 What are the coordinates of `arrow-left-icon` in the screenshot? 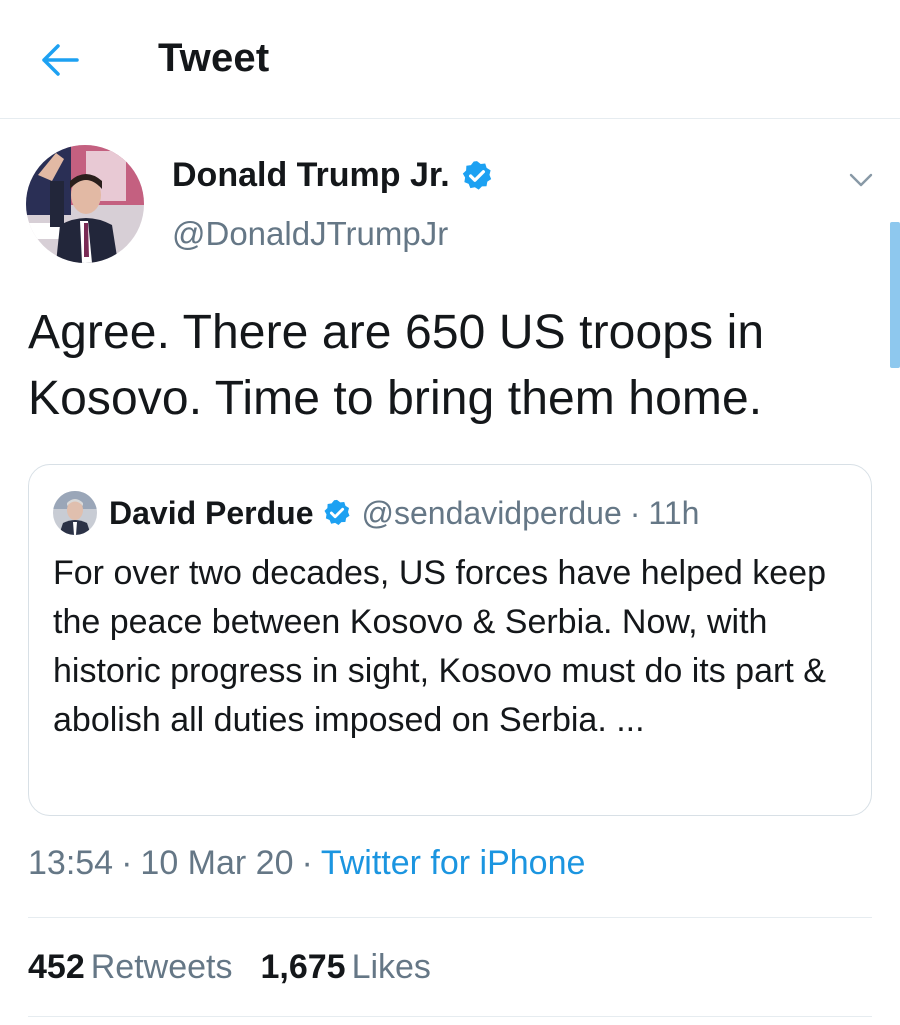 It's located at (60, 60).